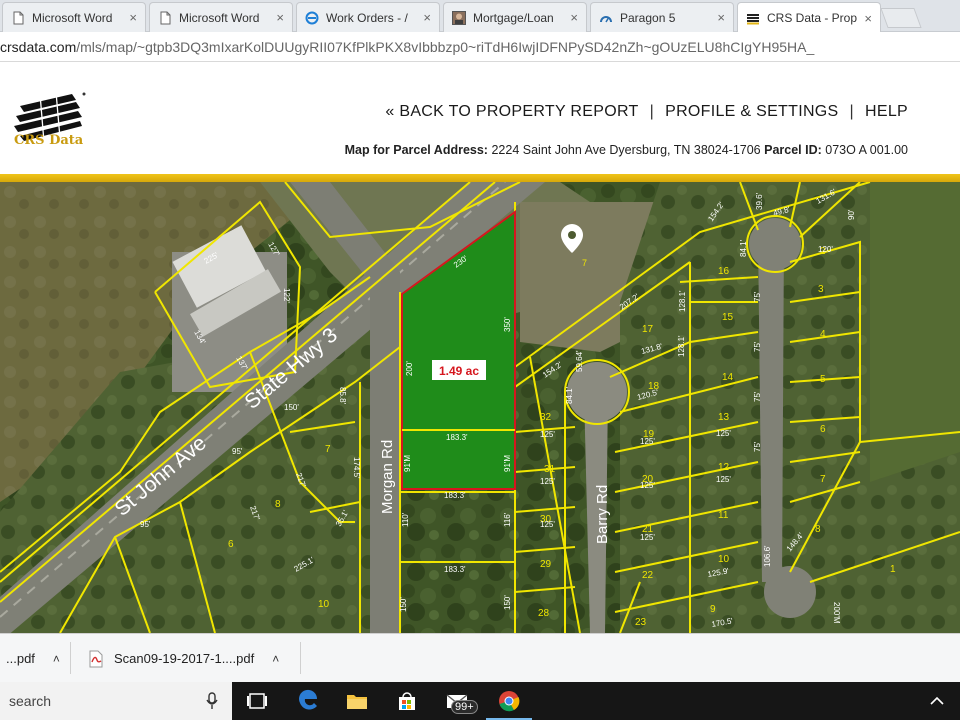 This screenshot has width=960, height=720. I want to click on lot-number: 32, so click(546, 417).